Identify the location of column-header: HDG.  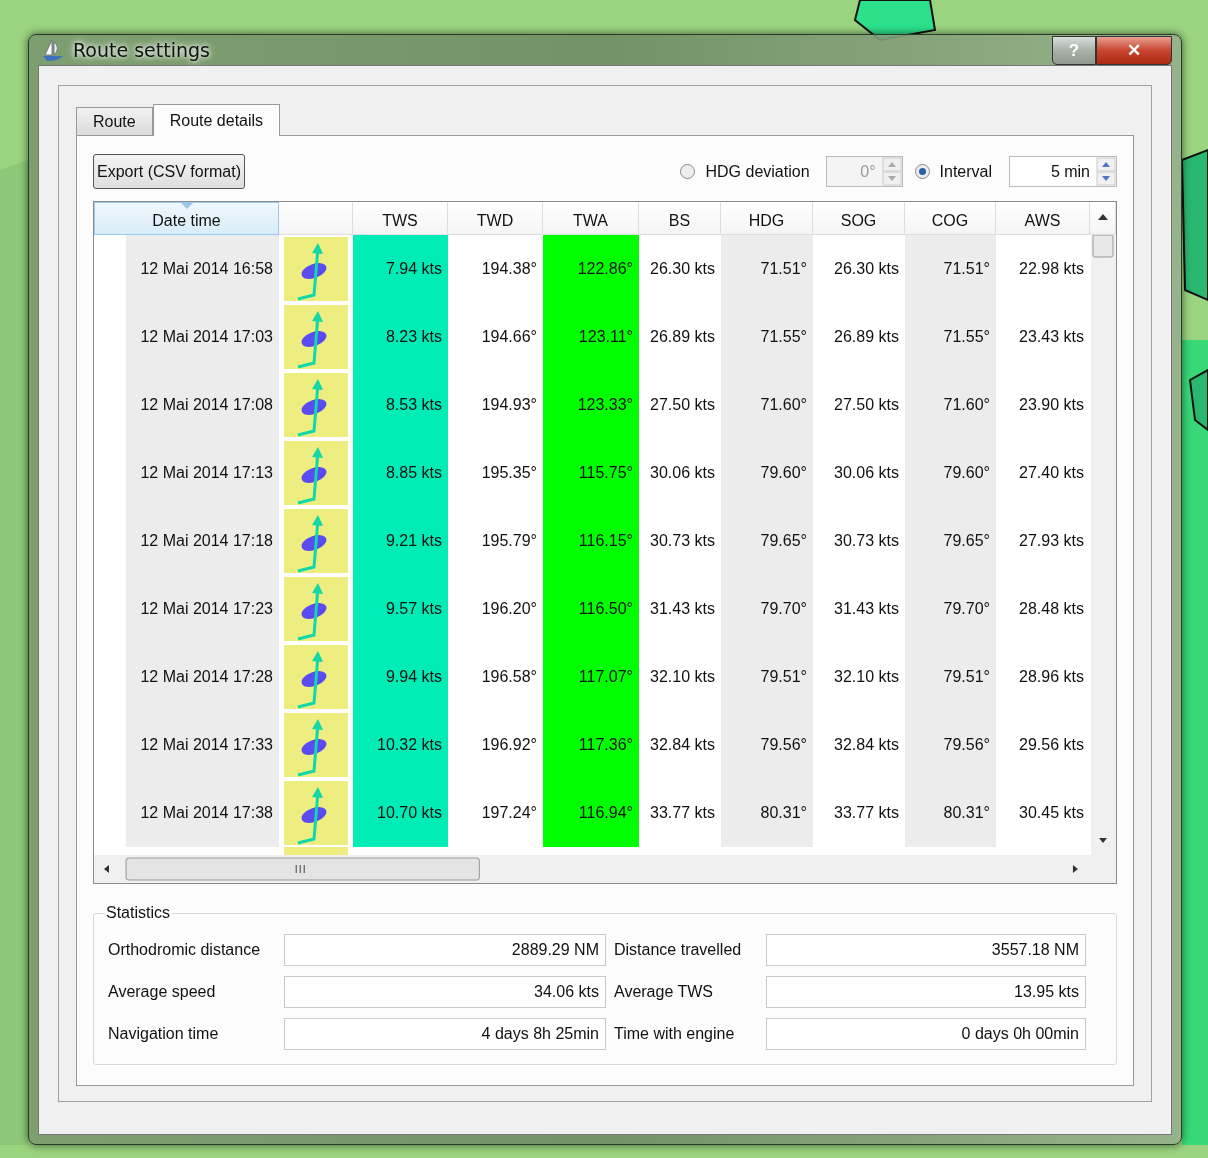
(767, 218).